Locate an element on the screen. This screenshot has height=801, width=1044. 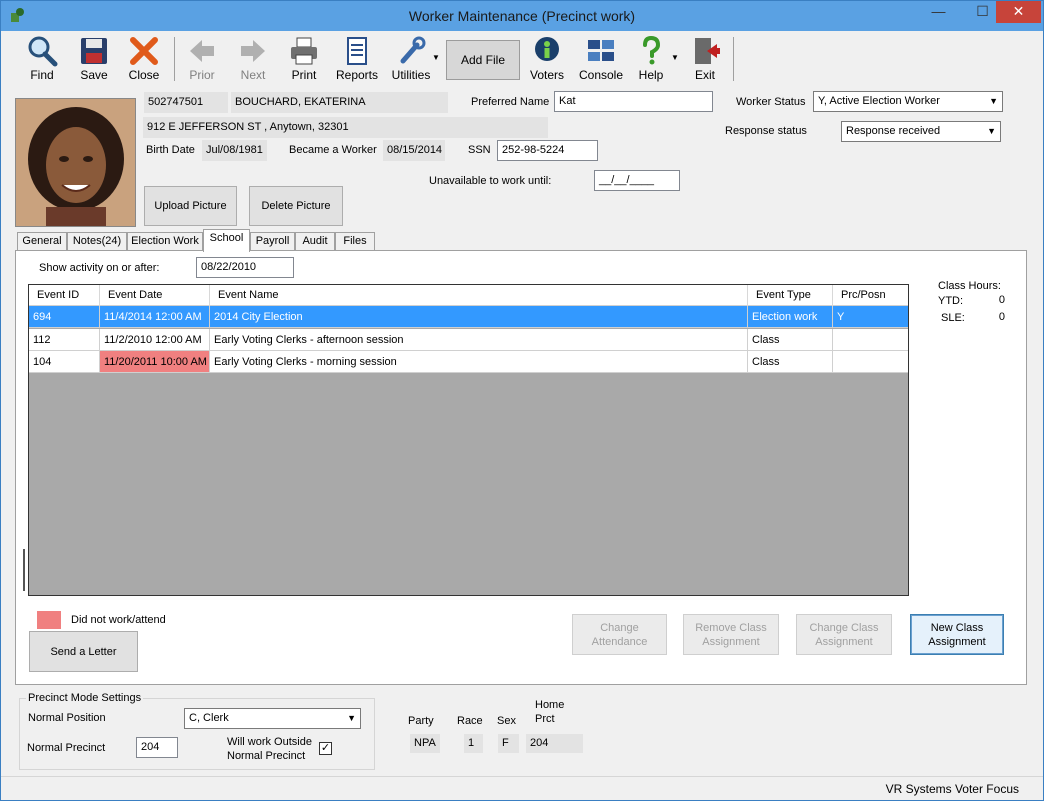
race-label: Race is located at coordinates (470, 721).